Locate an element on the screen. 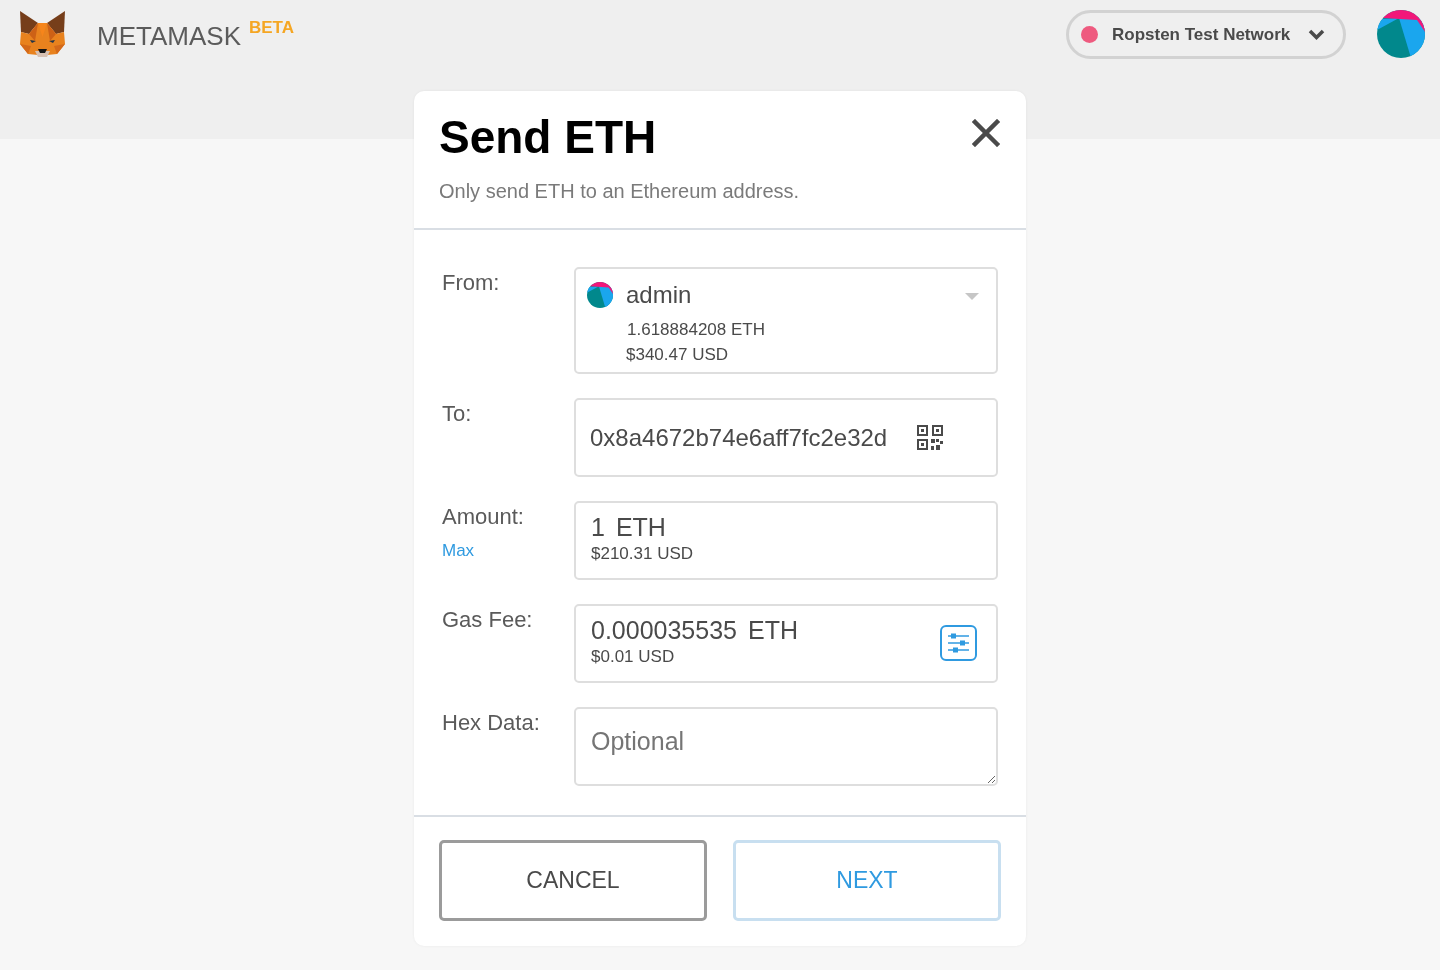 Image resolution: width=1440 pixels, height=970 pixels. recipient-address-field: 0x8a4672b74e6aff7fc2e32d is located at coordinates (786, 437).